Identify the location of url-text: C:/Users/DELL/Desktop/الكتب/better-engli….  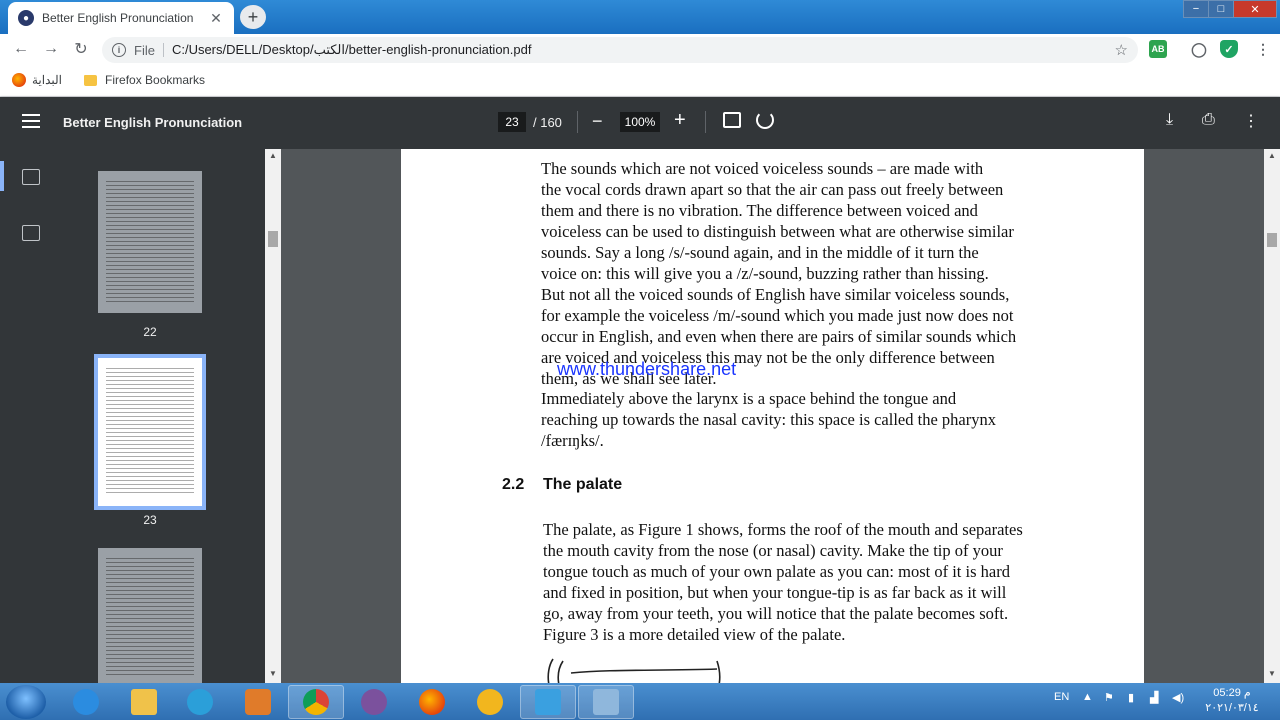
(655, 50).